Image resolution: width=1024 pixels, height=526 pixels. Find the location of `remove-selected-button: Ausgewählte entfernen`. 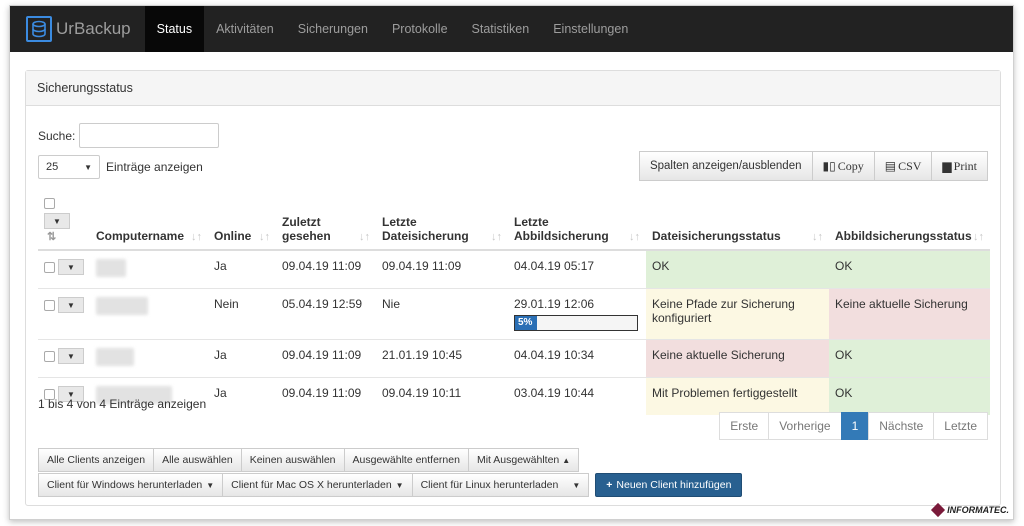

remove-selected-button: Ausgewählte entfernen is located at coordinates (406, 460).